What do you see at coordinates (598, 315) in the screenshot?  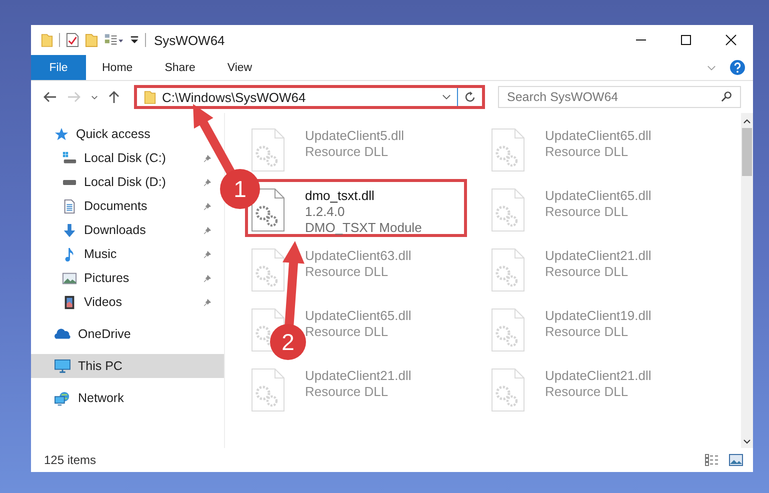 I see `file-name: UpdateClient19.dll` at bounding box center [598, 315].